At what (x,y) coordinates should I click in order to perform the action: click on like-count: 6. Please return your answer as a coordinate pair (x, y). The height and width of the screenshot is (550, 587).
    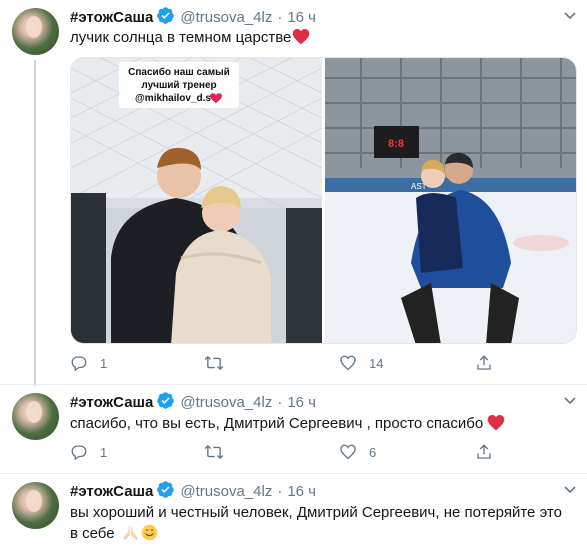
    Looking at the image, I should click on (373, 452).